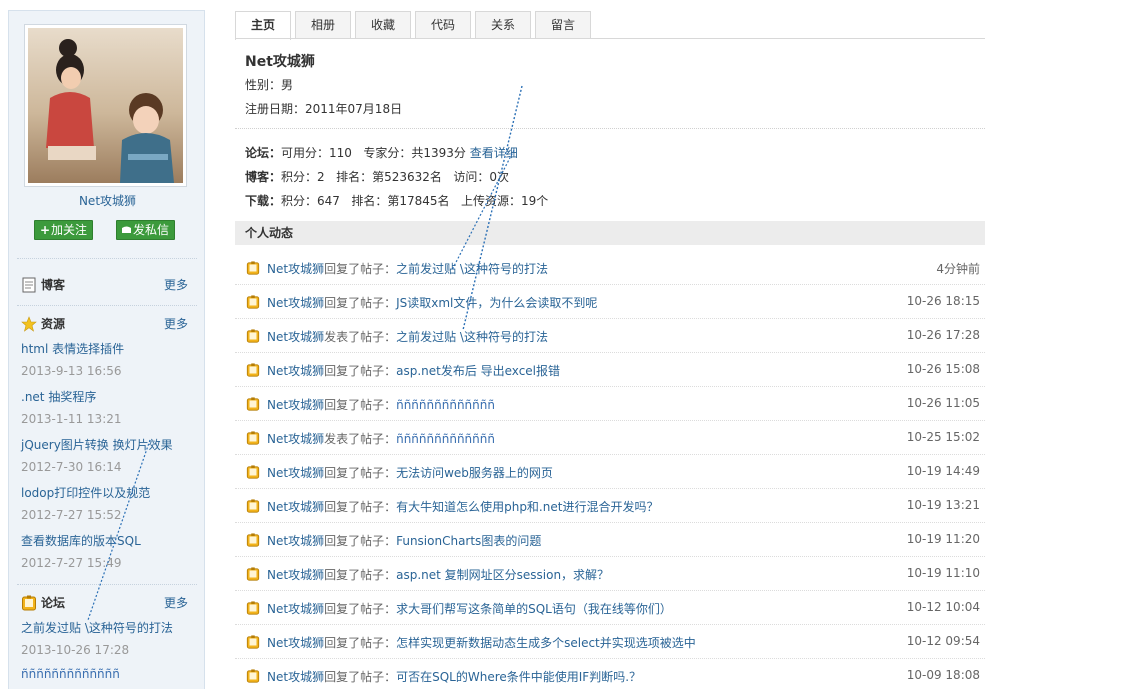 Image resolution: width=1129 pixels, height=689 pixels. Describe the element at coordinates (263, 25) in the screenshot. I see `tab-home: 主页` at that location.